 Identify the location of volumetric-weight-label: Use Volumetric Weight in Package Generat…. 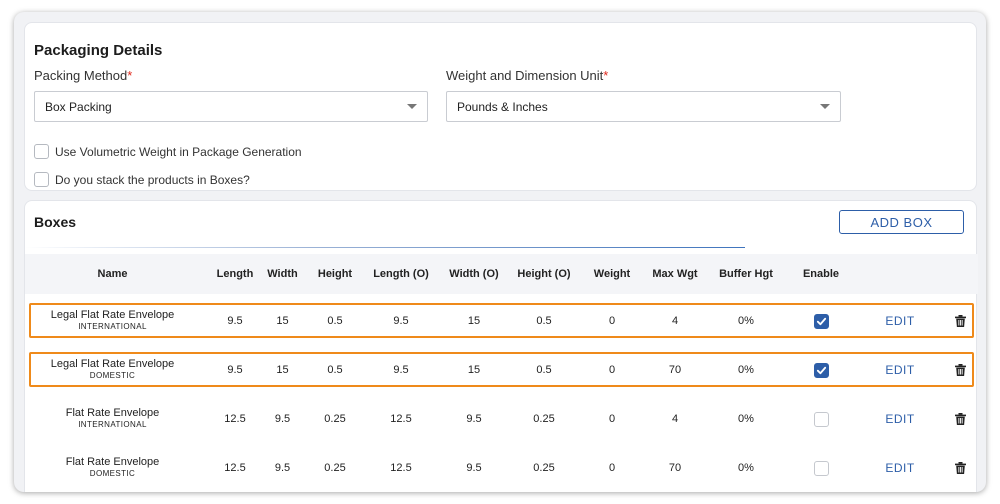
(178, 151).